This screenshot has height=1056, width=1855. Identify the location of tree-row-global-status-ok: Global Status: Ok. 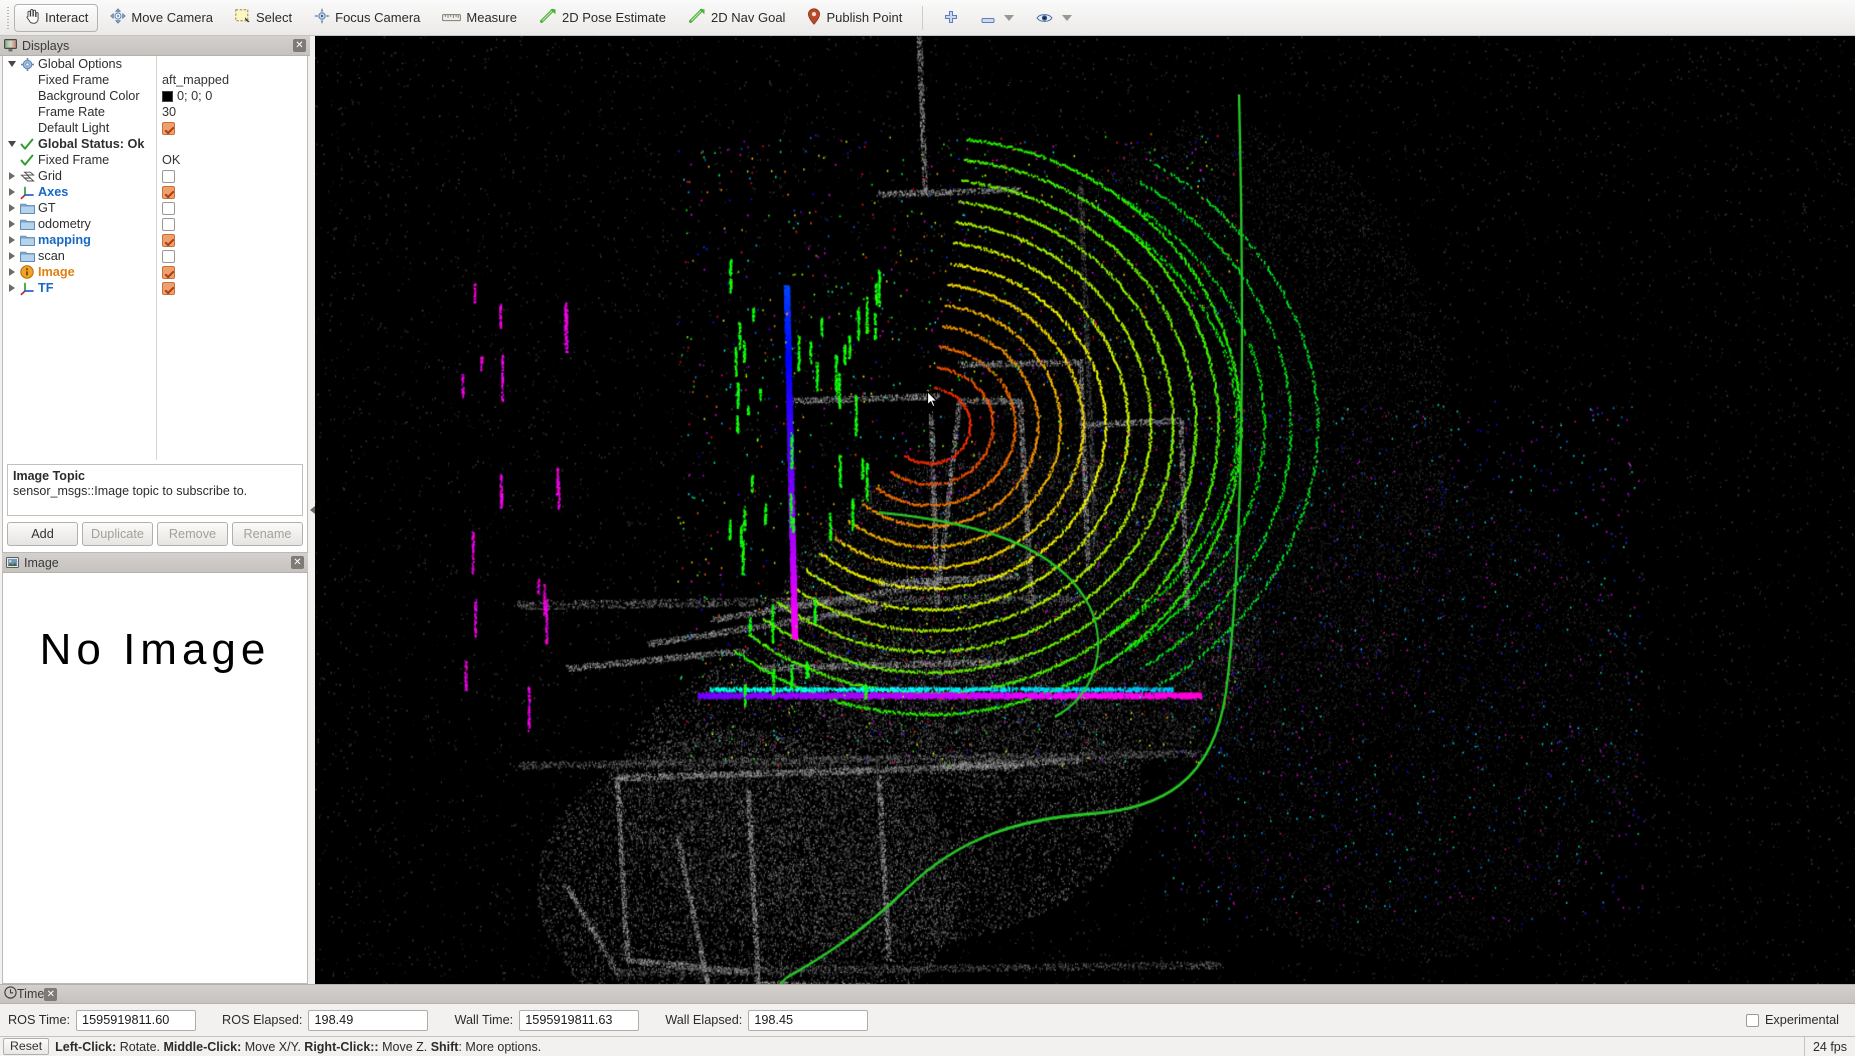
(155, 144).